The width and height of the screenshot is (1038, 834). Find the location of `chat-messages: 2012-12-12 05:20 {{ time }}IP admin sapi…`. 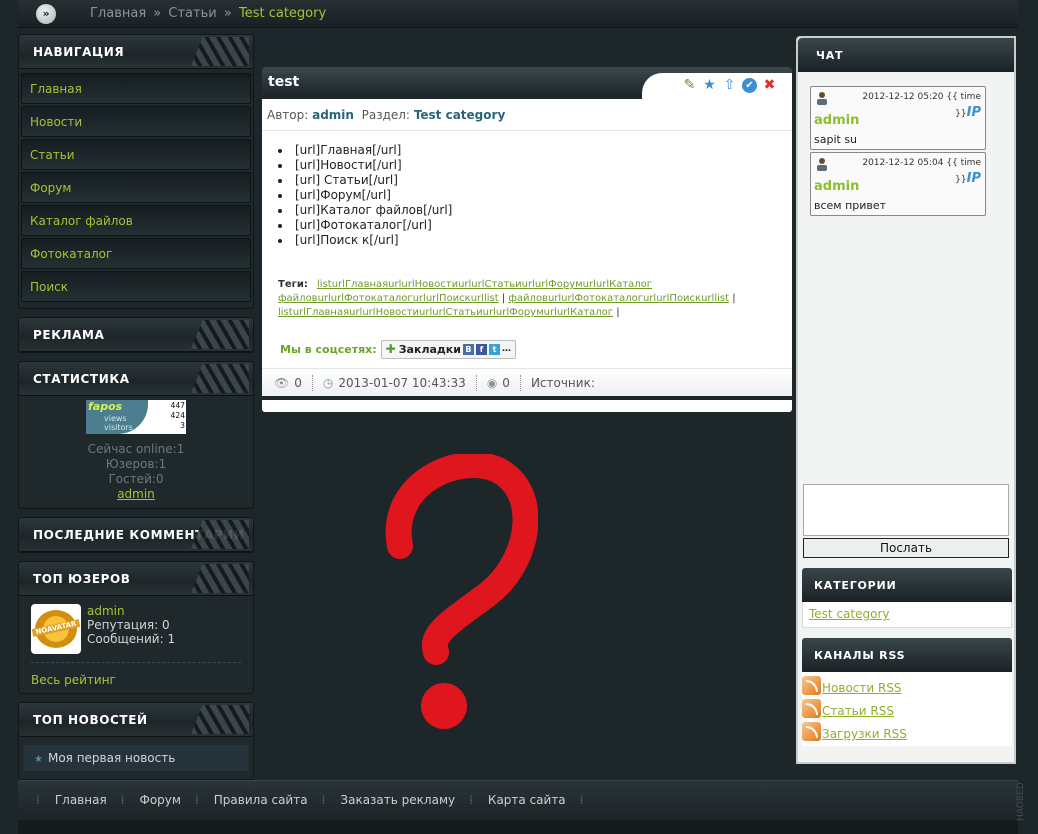

chat-messages: 2012-12-12 05:20 {{ time }}IP admin sapi… is located at coordinates (898, 152).